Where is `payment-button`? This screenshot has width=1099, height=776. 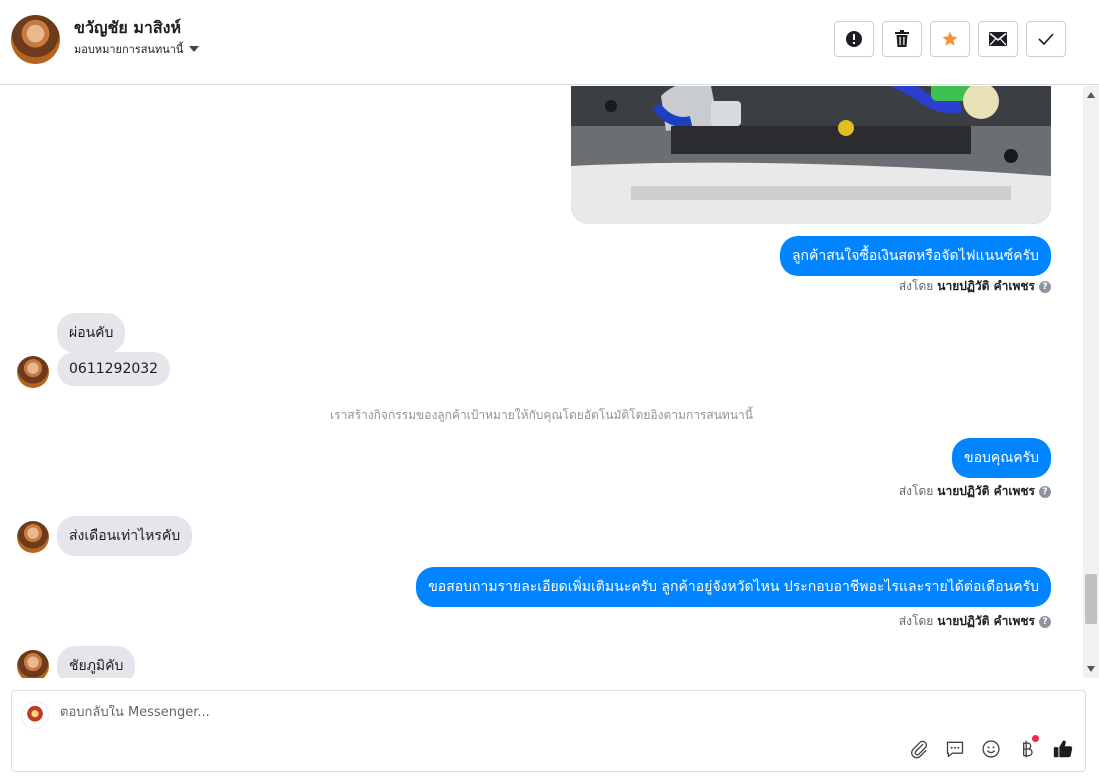 payment-button is located at coordinates (1027, 748).